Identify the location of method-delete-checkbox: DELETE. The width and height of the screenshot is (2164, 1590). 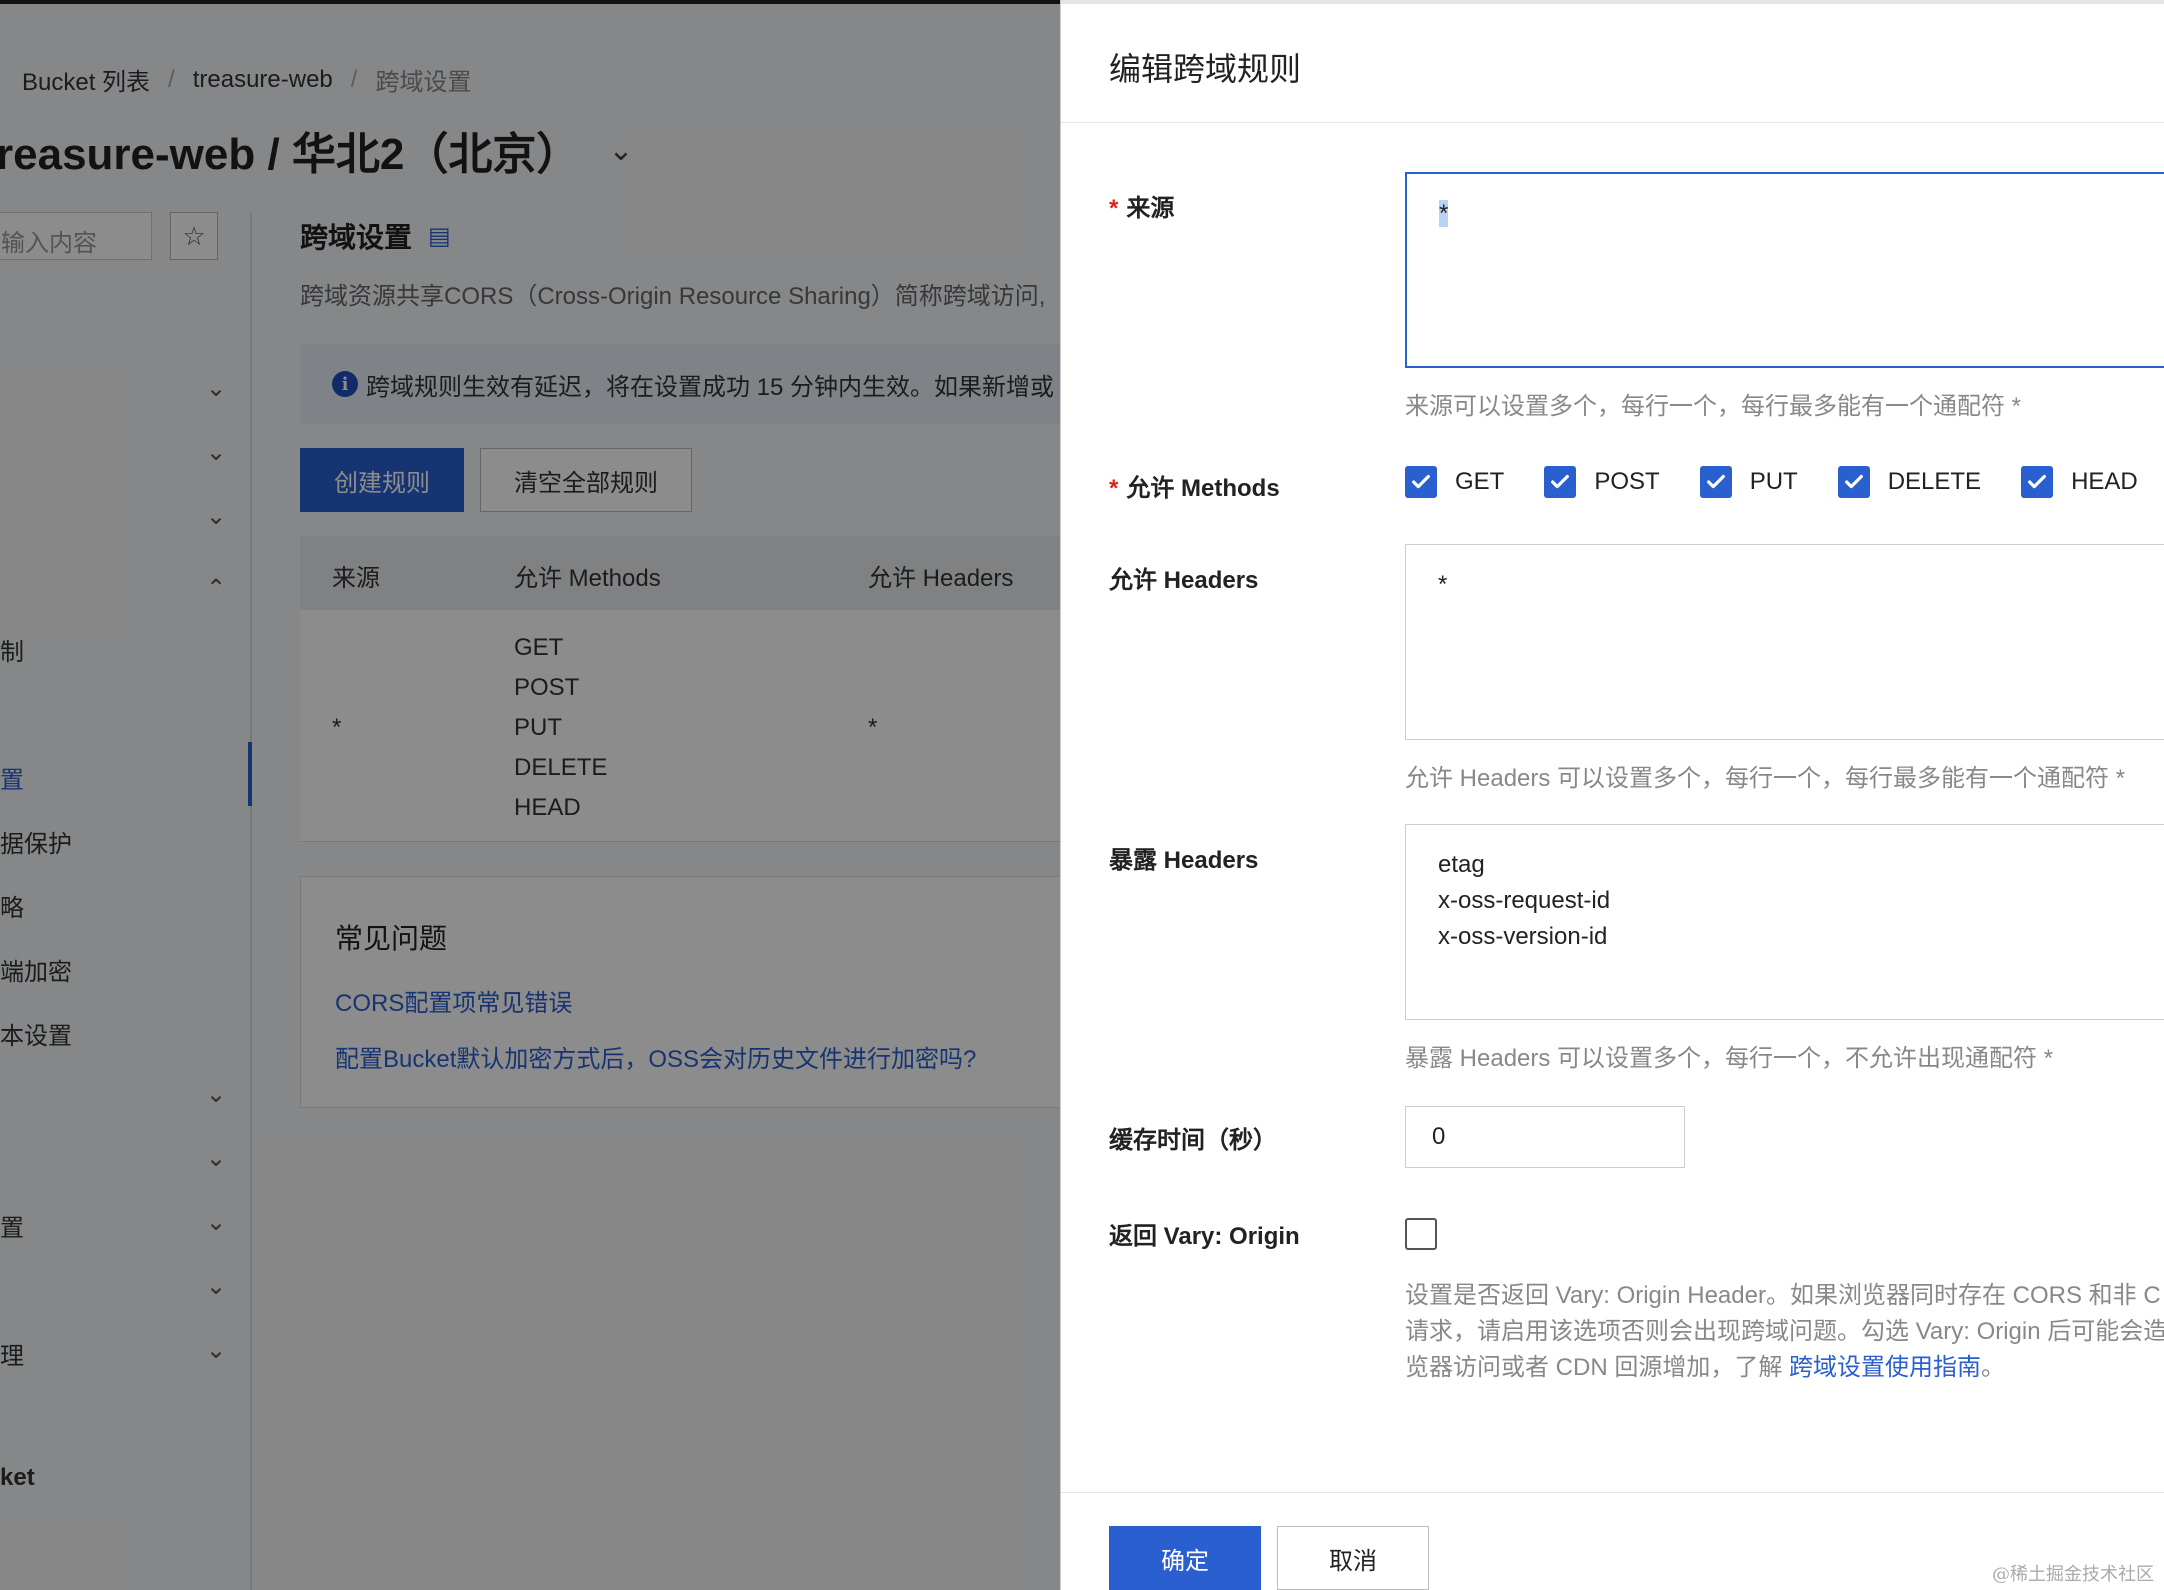
(1909, 482).